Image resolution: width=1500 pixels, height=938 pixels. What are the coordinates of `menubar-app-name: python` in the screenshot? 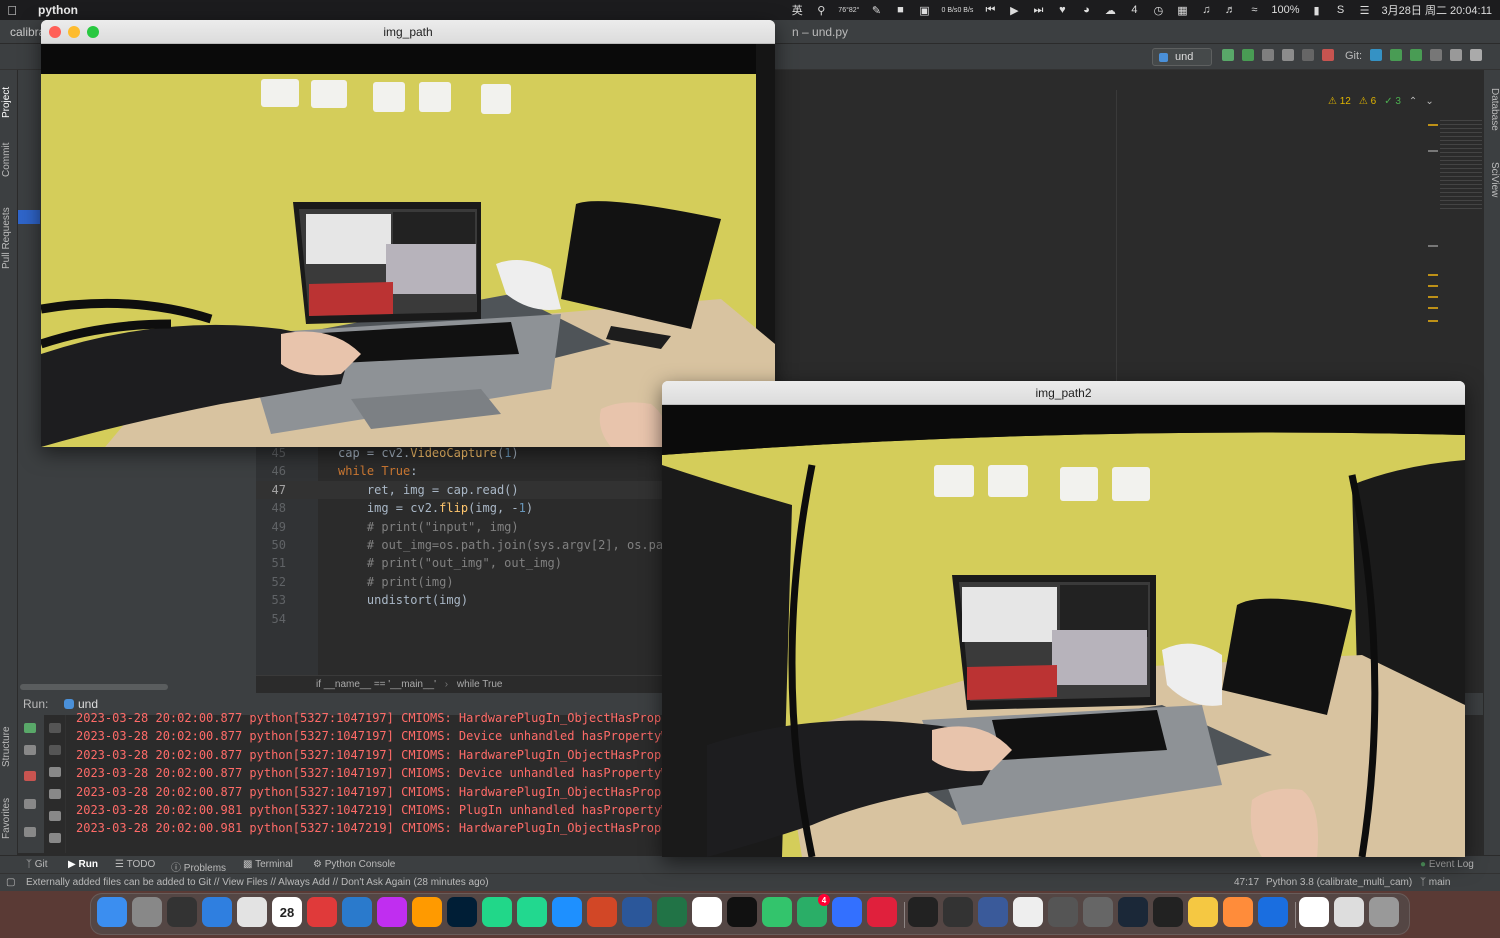 It's located at (58, 10).